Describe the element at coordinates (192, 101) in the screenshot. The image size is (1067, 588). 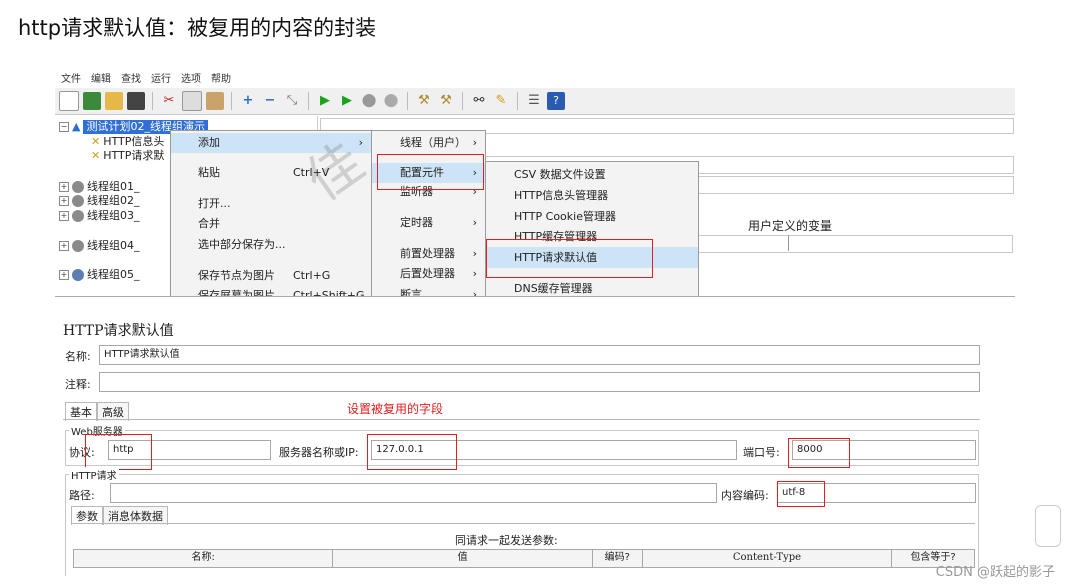
I see `copy-icon` at that location.